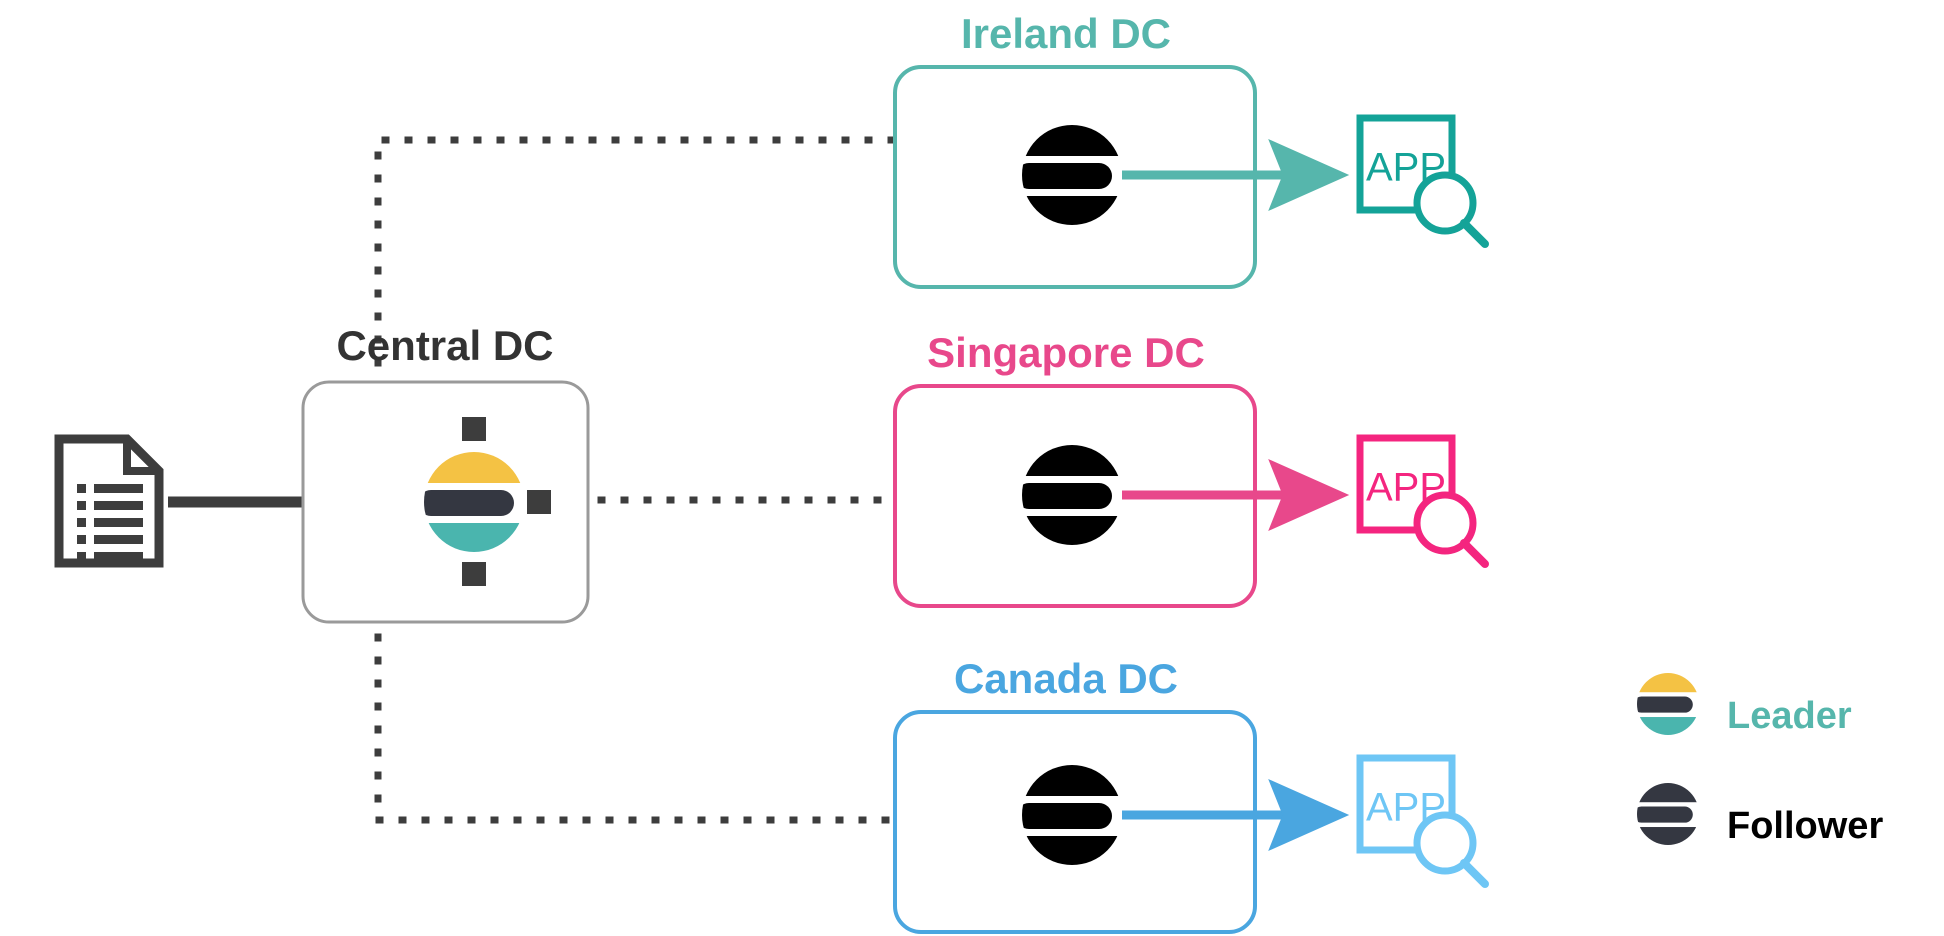 The width and height of the screenshot is (1944, 936). Describe the element at coordinates (1422, 821) in the screenshot. I see `canada-app-icon: APP` at that location.